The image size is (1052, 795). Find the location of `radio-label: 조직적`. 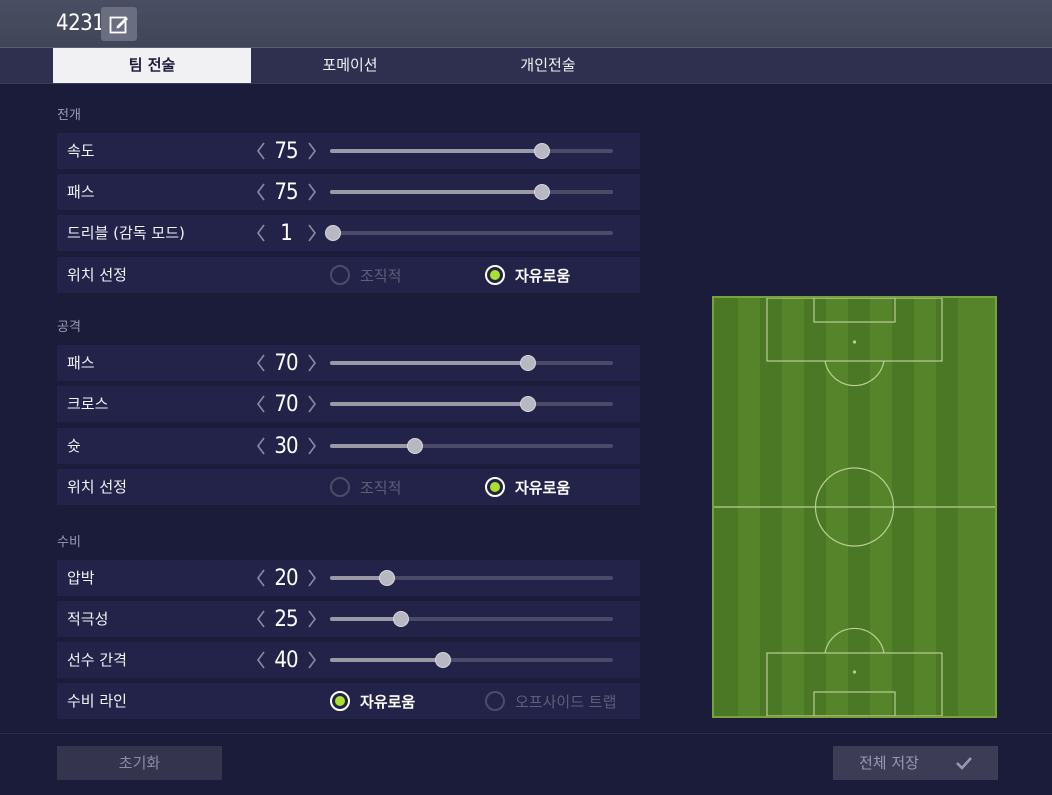

radio-label: 조직적 is located at coordinates (381, 487).